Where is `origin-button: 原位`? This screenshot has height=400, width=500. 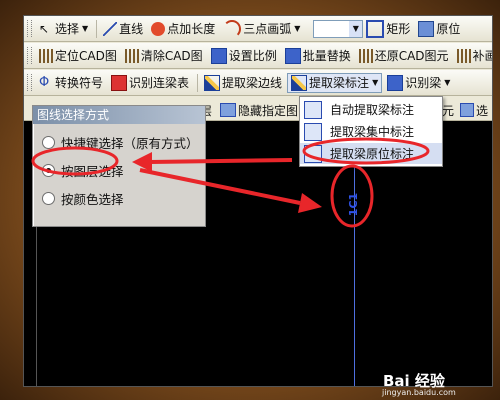 origin-button: 原位 is located at coordinates (439, 29).